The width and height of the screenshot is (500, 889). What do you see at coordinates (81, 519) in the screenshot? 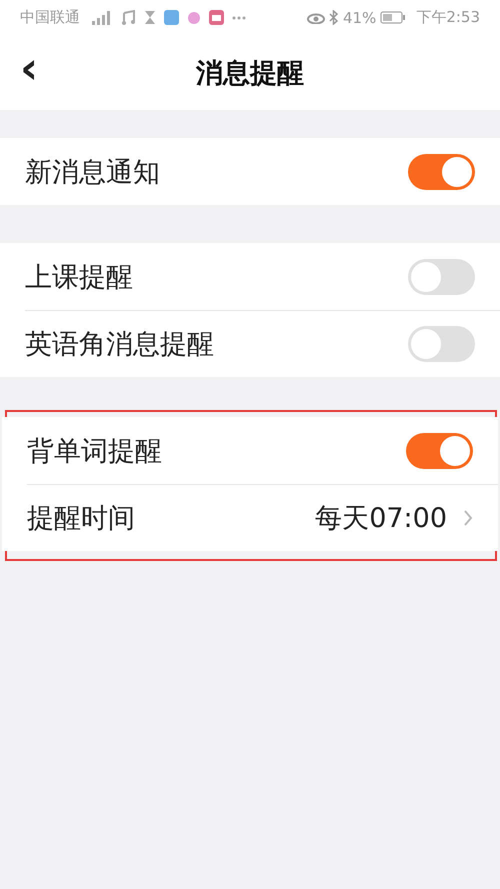
I see `setting-label: 提醒时间` at bounding box center [81, 519].